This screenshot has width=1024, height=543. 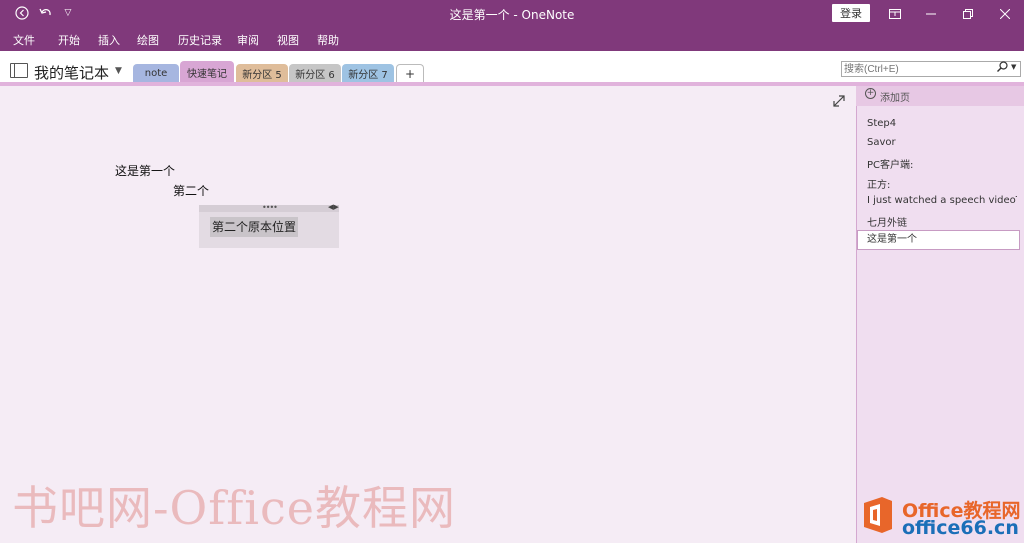 I want to click on menu-review: 审阅, so click(x=248, y=40).